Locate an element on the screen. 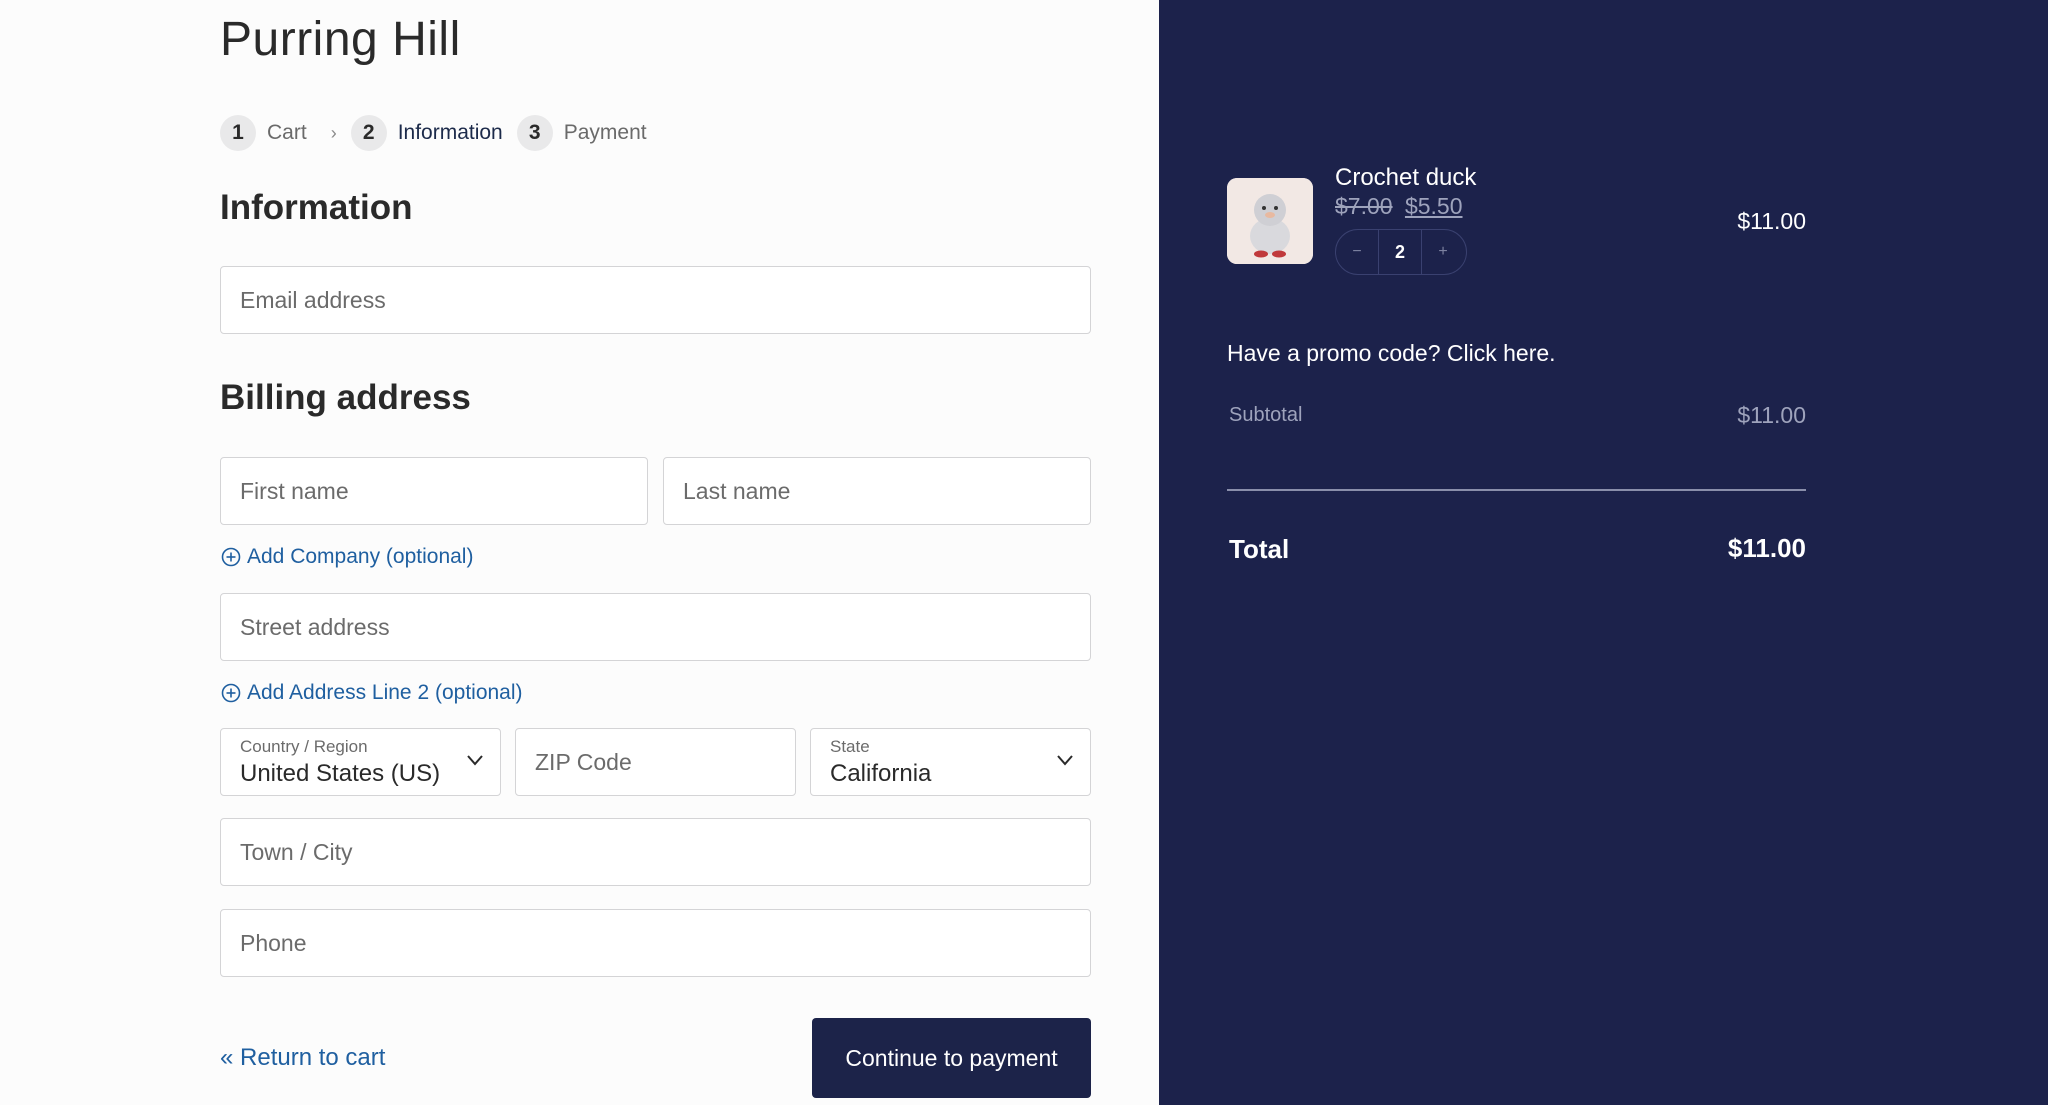 The width and height of the screenshot is (2048, 1105). street-address-input is located at coordinates (655, 627).